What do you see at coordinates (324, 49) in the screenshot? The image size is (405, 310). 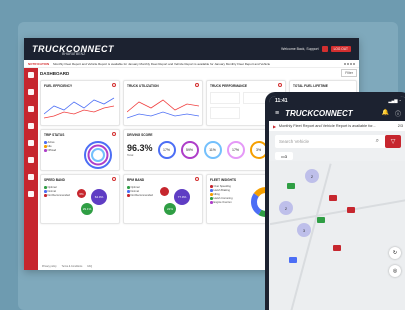 I see `user-icon` at bounding box center [324, 49].